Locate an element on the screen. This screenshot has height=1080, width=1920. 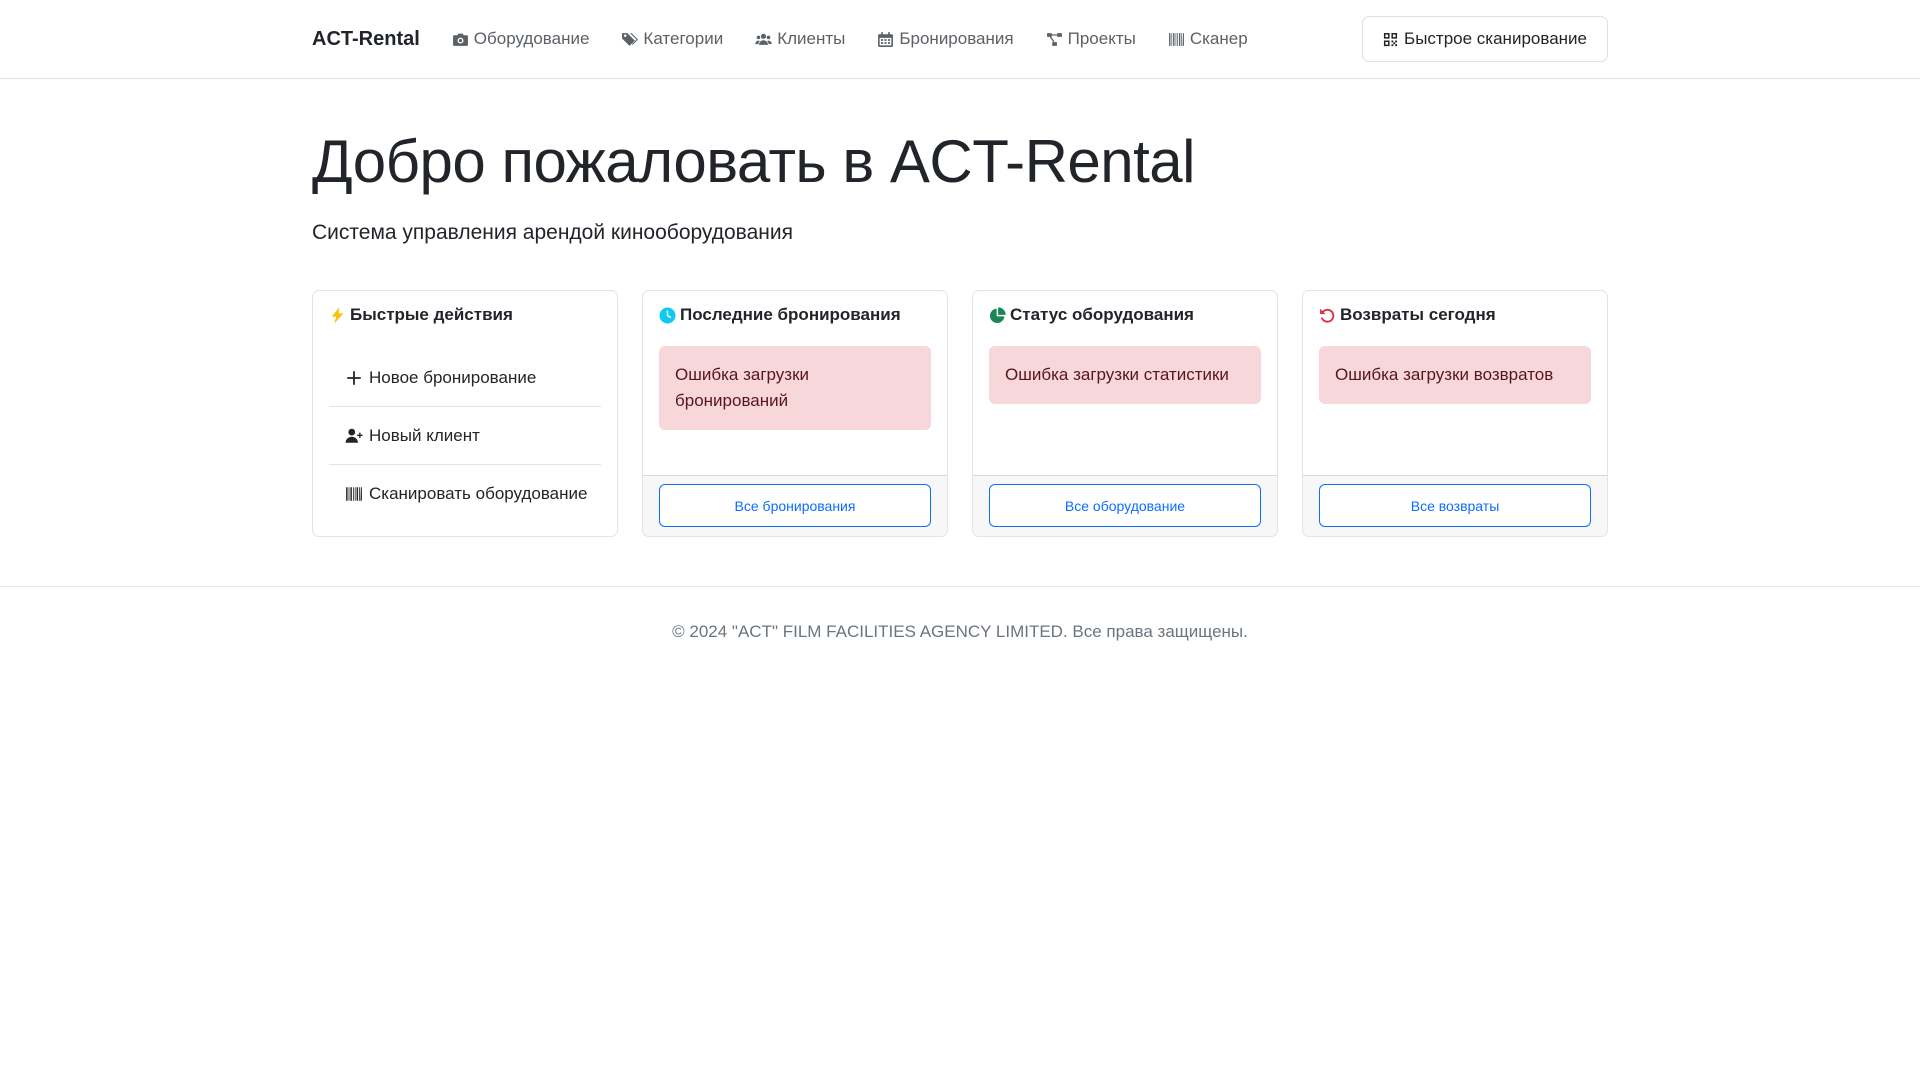
recent-bookings-title: Последние бронирования is located at coordinates (780, 315).